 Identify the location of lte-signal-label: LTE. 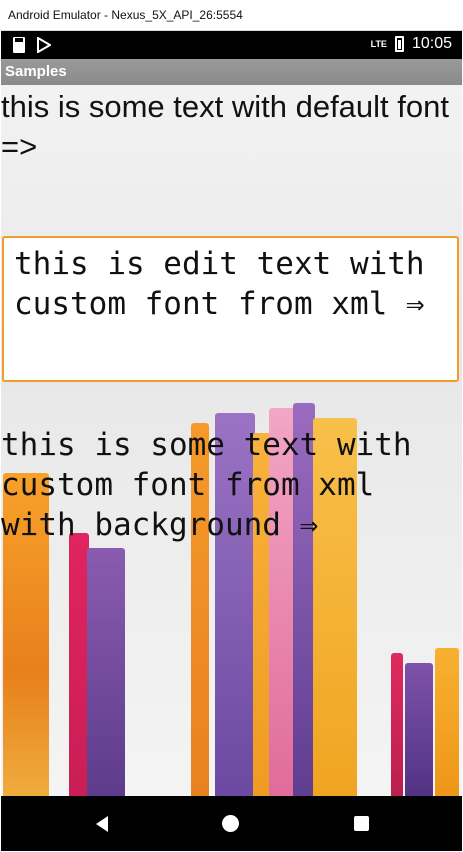
(378, 44).